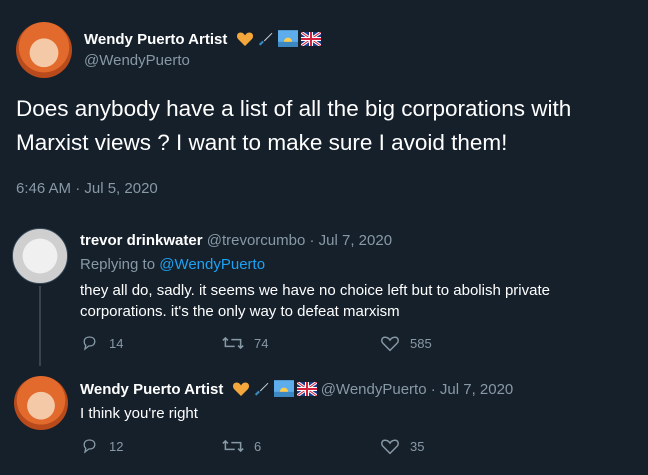 This screenshot has height=475, width=648. Describe the element at coordinates (40, 326) in the screenshot. I see `thread-line` at that location.